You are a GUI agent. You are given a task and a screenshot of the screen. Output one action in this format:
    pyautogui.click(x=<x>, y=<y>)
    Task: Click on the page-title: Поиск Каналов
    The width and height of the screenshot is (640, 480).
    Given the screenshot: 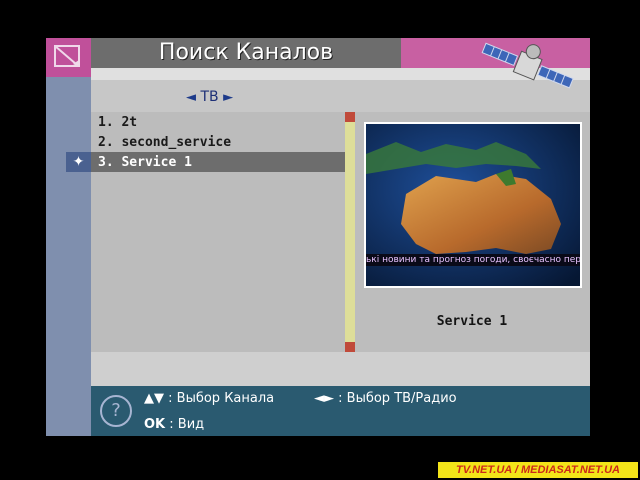 What is the action you would take?
    pyautogui.click(x=246, y=52)
    